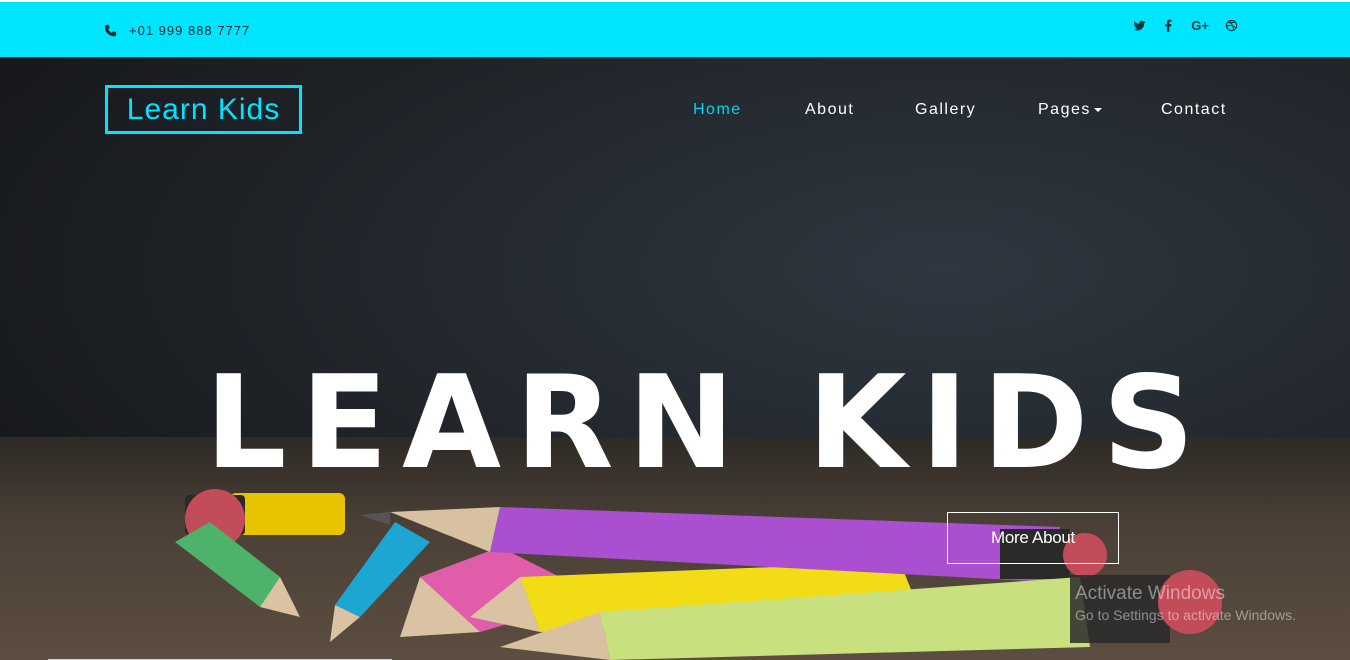 This screenshot has height=660, width=1350. I want to click on main-nav: Home About Gallery Pages Contact, so click(675, 111).